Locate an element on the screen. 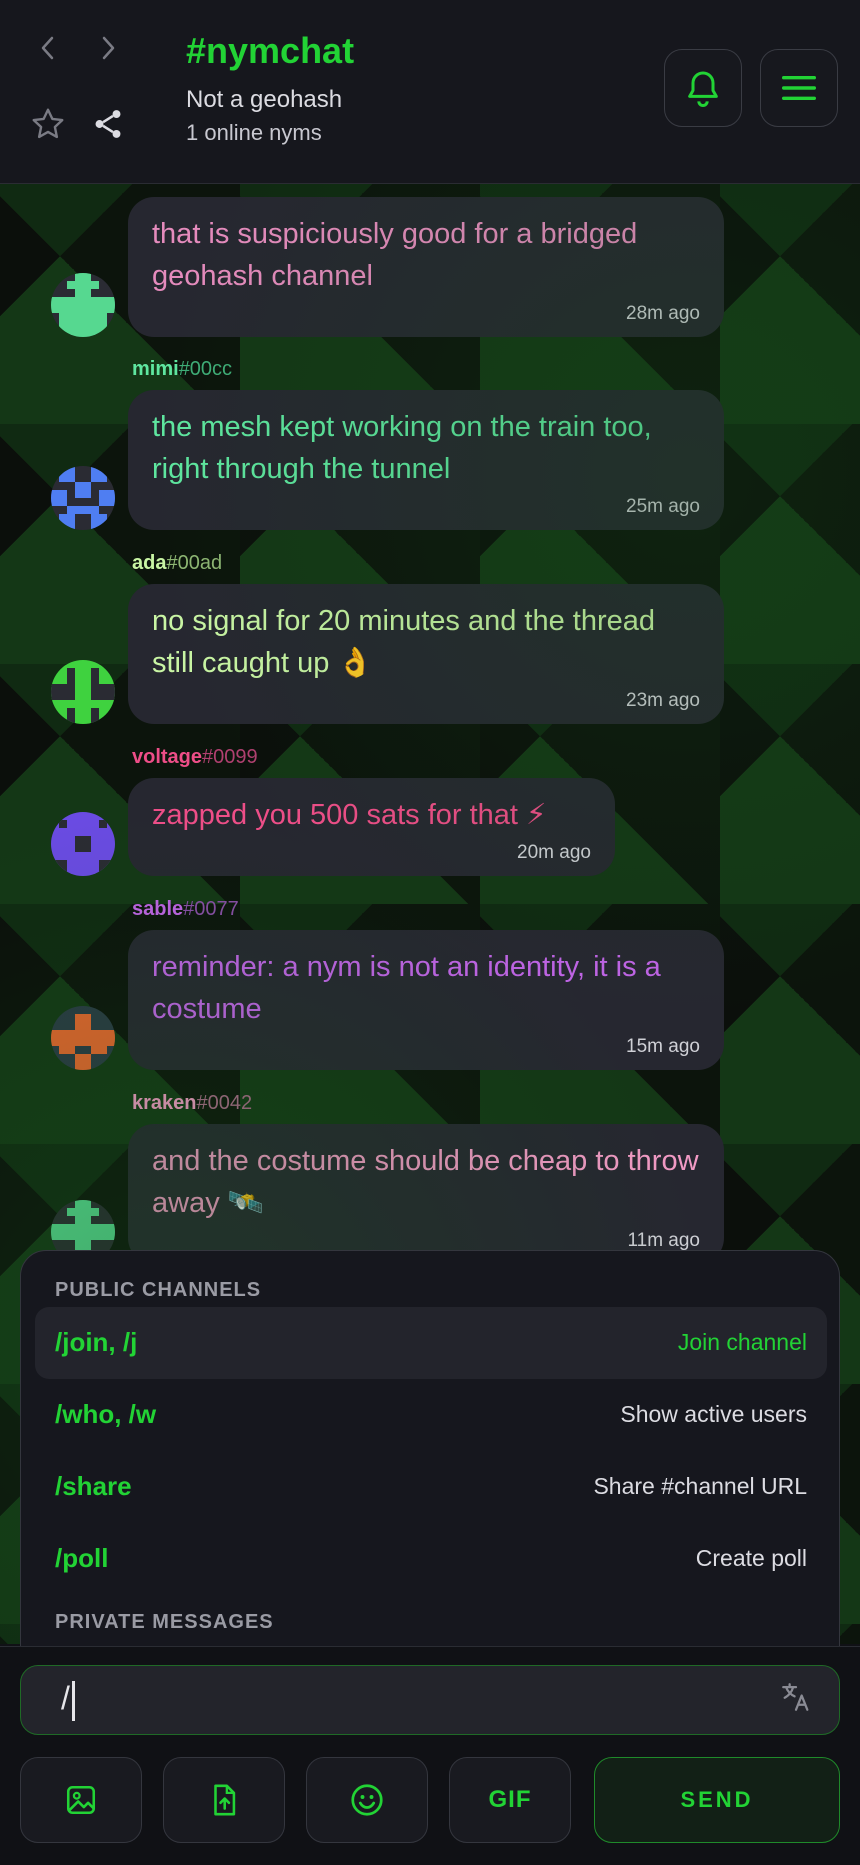  author-name: voltage is located at coordinates (167, 757).